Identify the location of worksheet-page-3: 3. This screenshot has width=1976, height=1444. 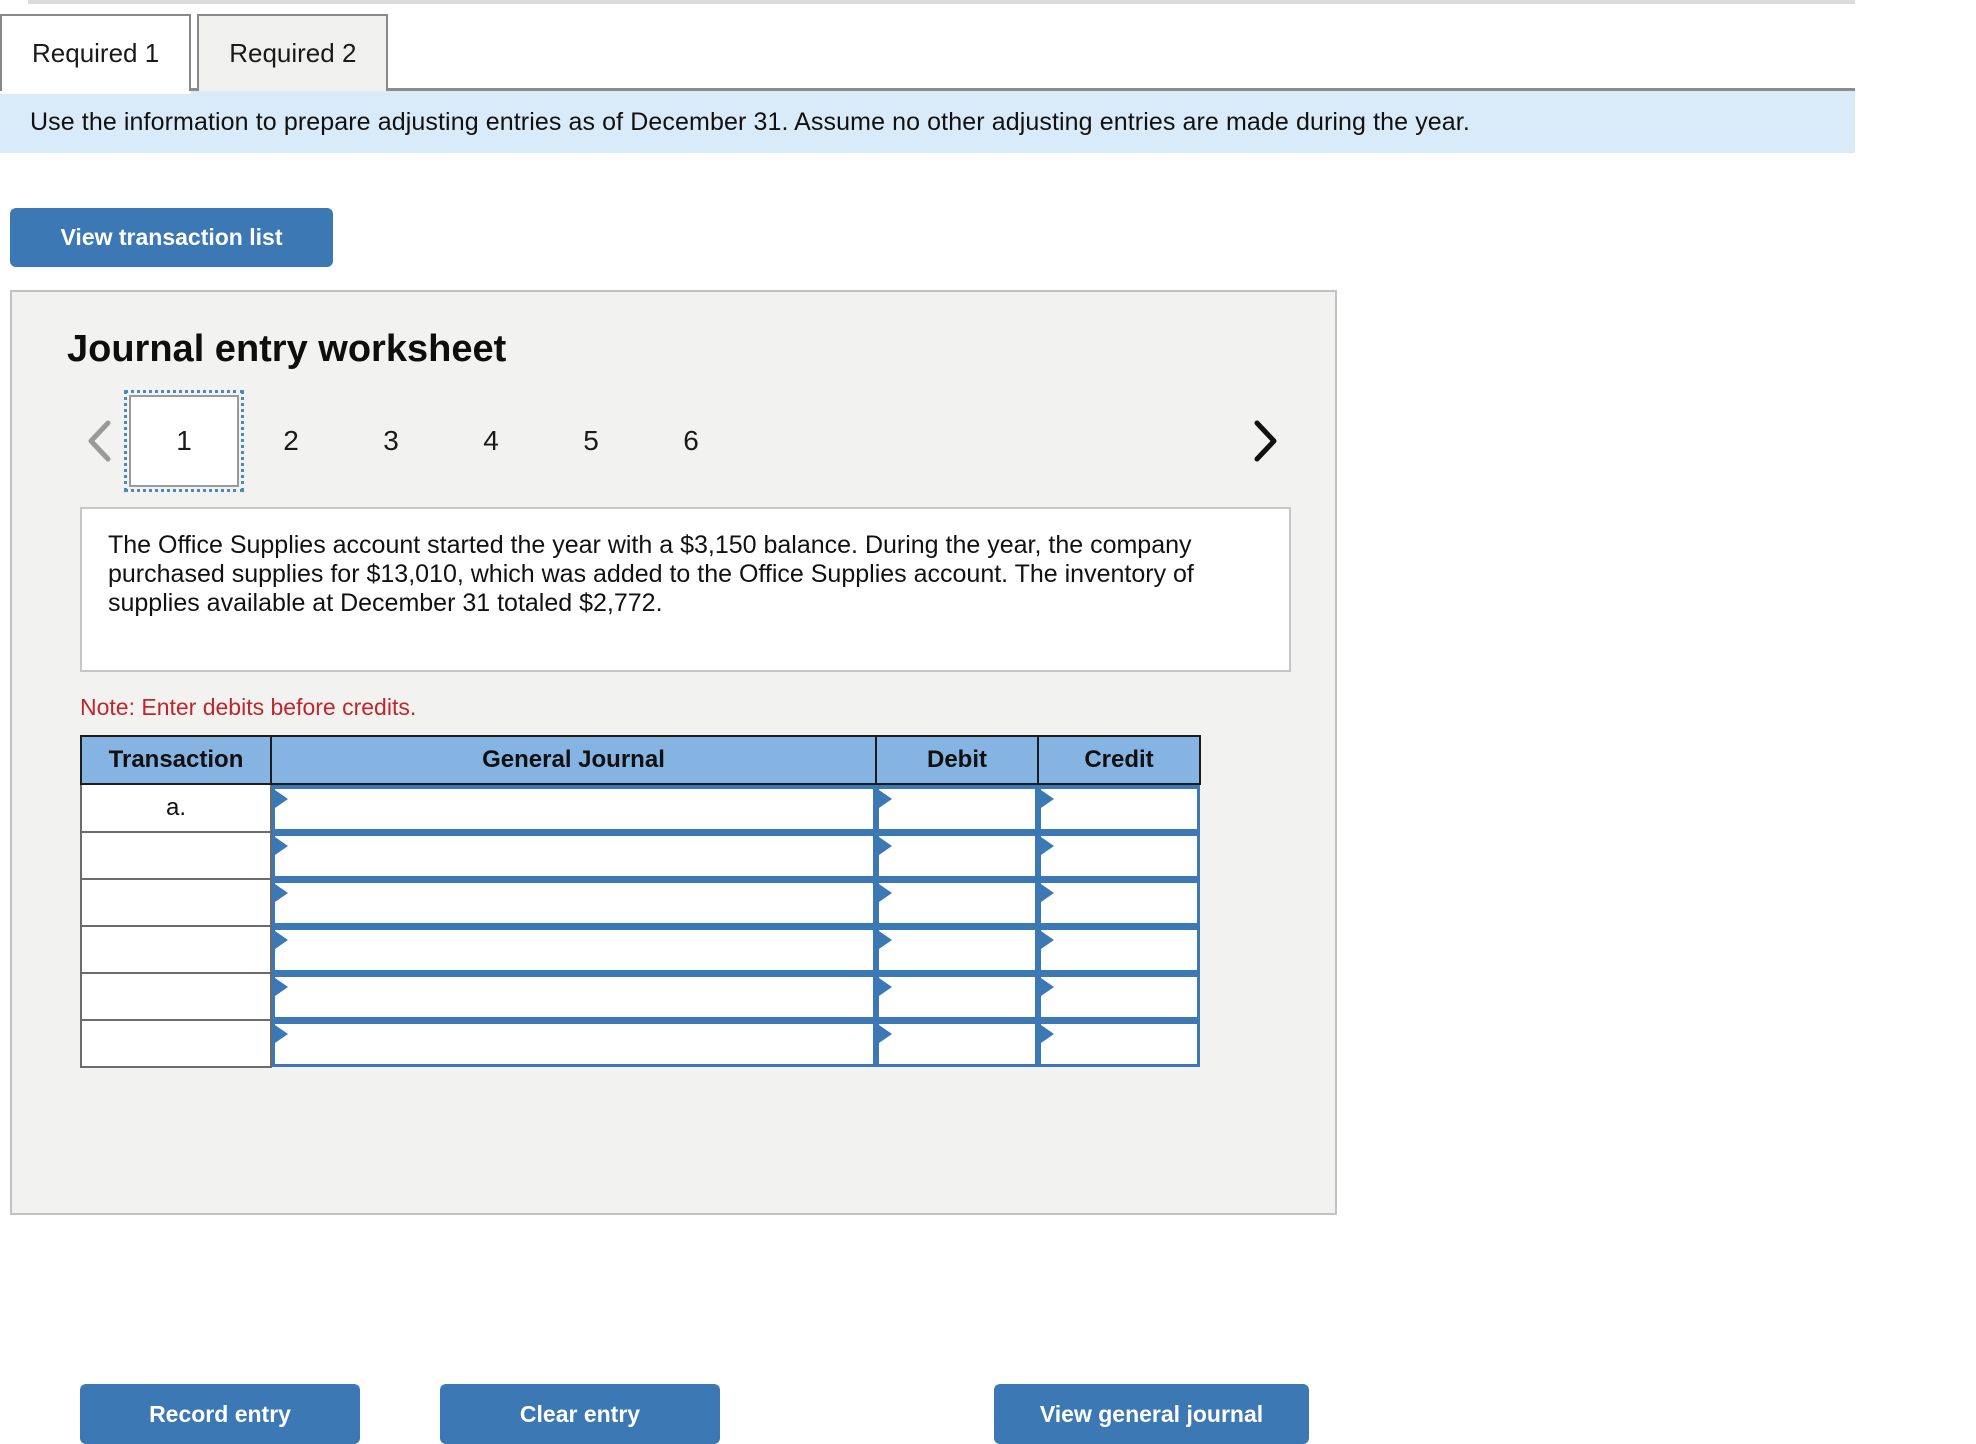
(391, 441).